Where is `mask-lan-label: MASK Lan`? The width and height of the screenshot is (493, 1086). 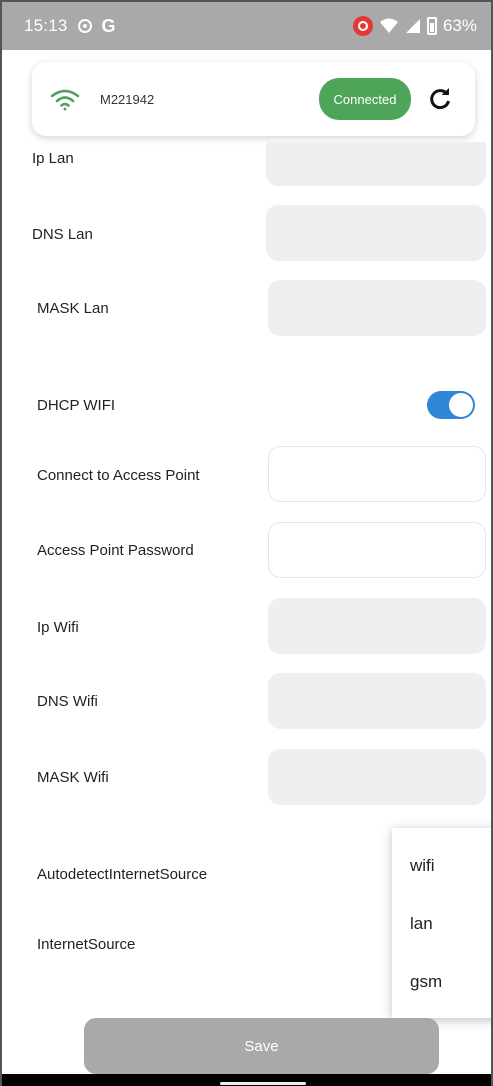 mask-lan-label: MASK Lan is located at coordinates (73, 308).